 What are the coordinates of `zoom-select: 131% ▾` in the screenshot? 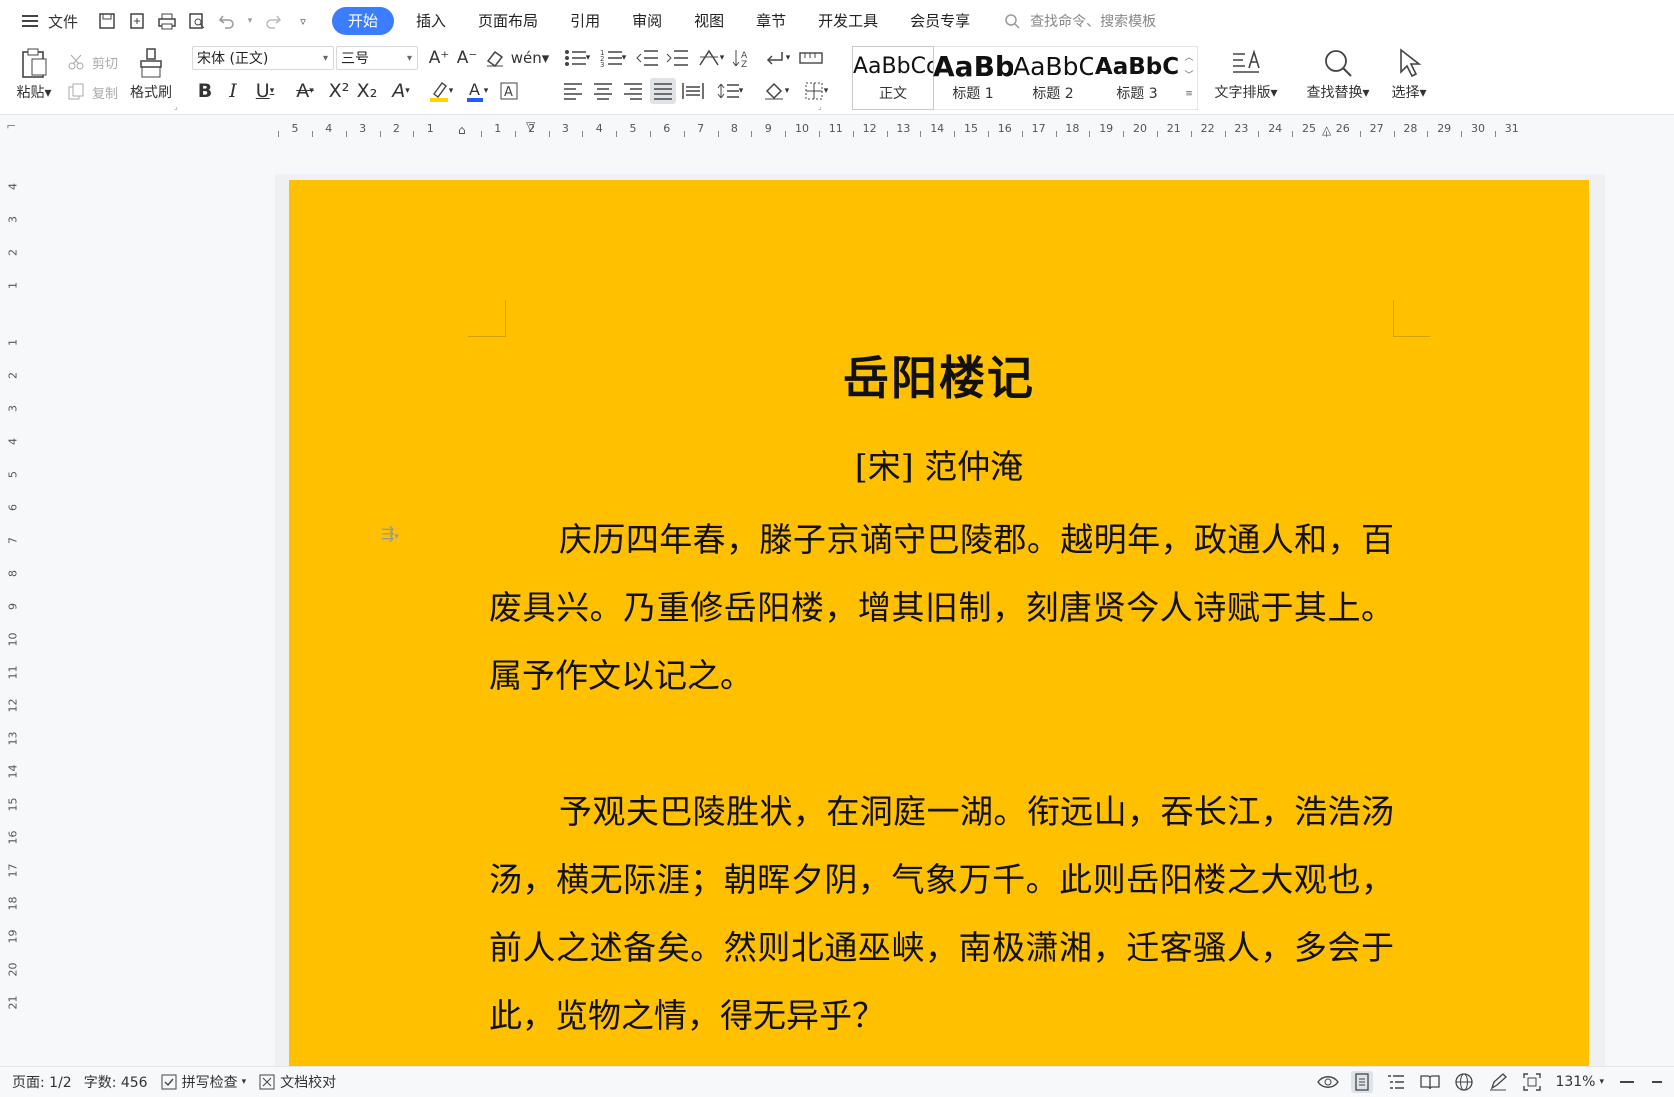 It's located at (1579, 1082).